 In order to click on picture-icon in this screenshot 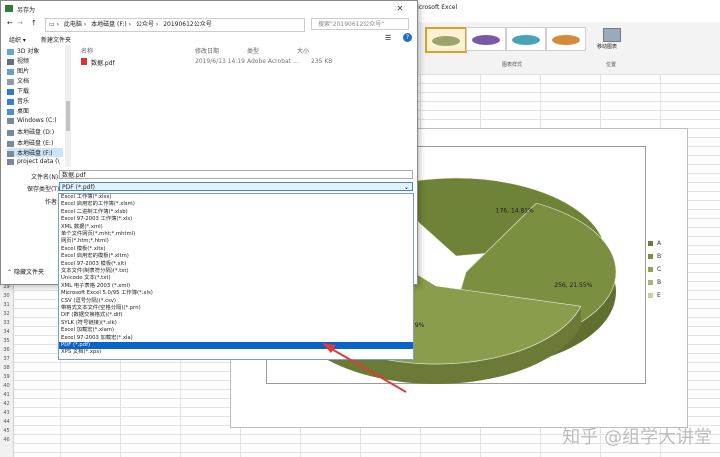, I will do `click(10, 71)`.